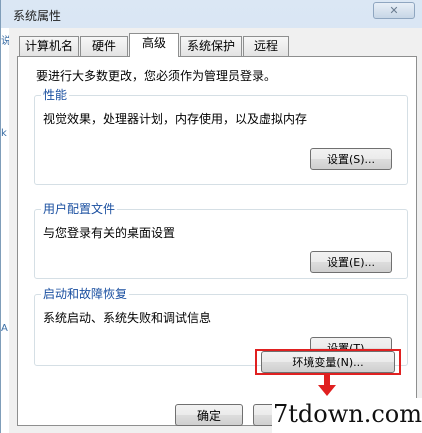  What do you see at coordinates (5, 230) in the screenshot?
I see `background-window-edge: 说 k A` at bounding box center [5, 230].